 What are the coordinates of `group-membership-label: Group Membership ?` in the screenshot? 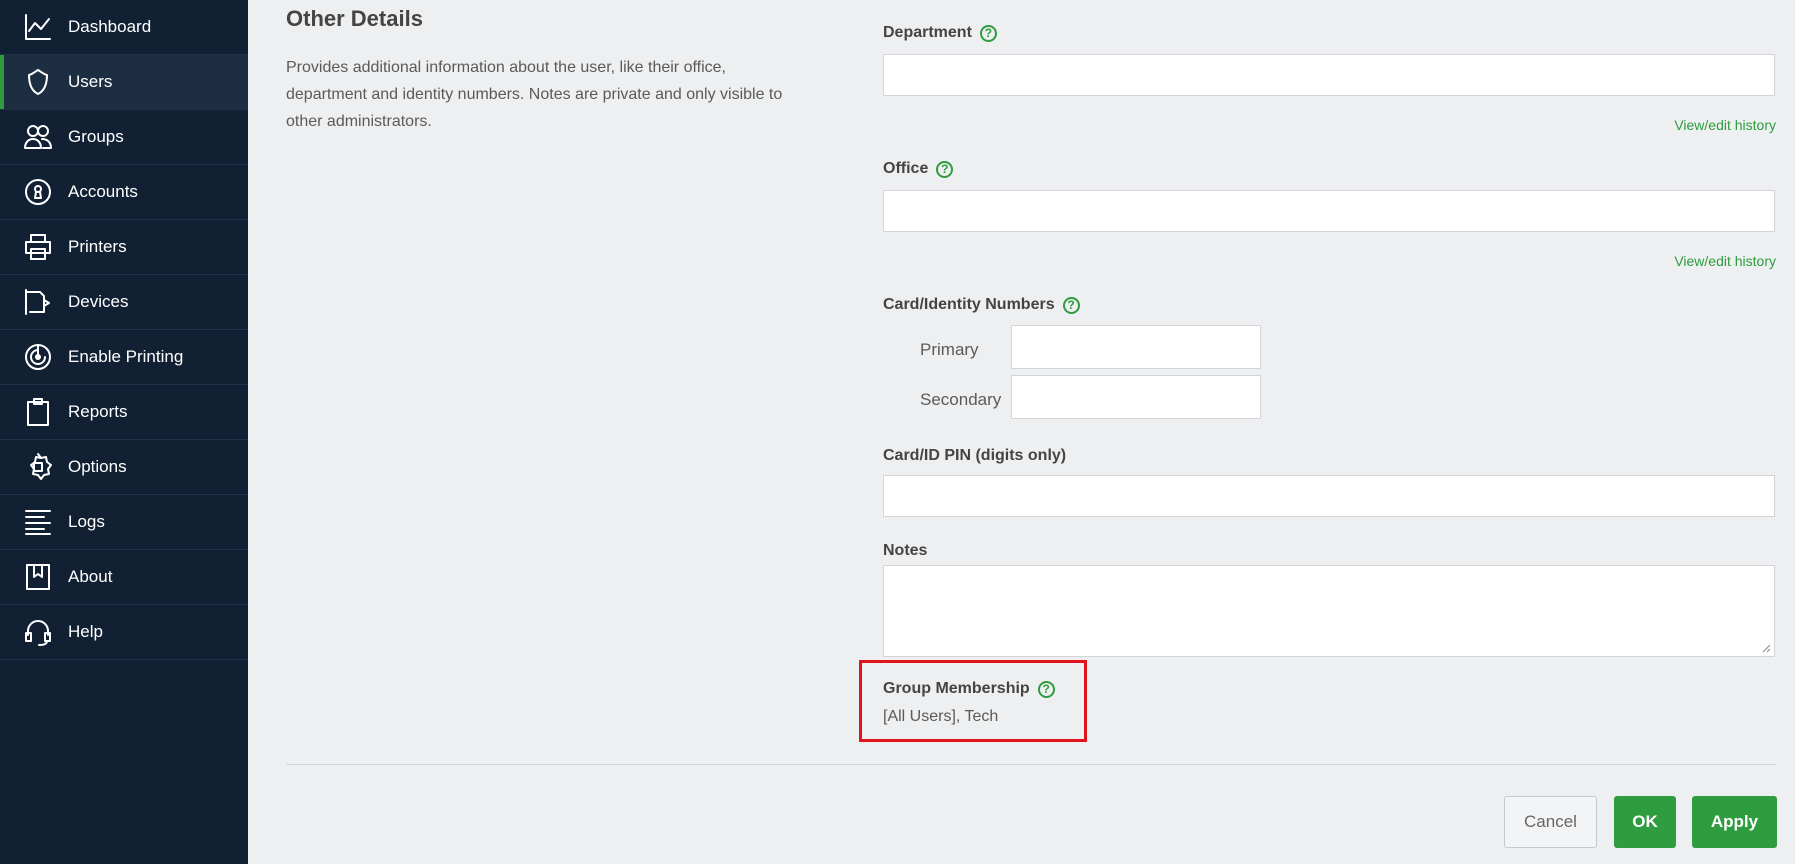 It's located at (969, 689).